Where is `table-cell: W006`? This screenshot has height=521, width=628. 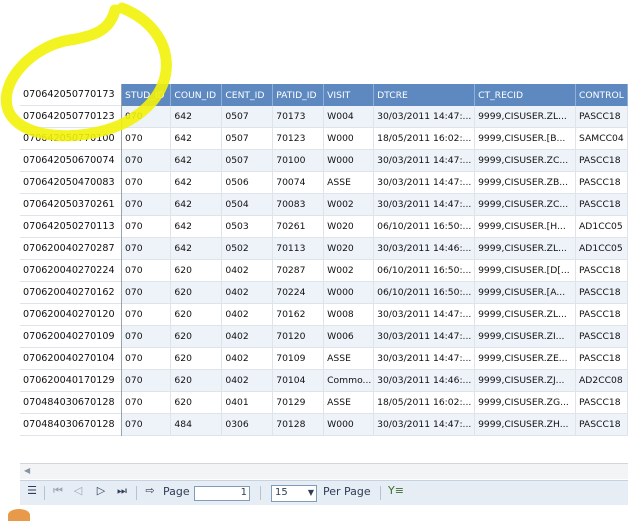 table-cell: W006 is located at coordinates (349, 336).